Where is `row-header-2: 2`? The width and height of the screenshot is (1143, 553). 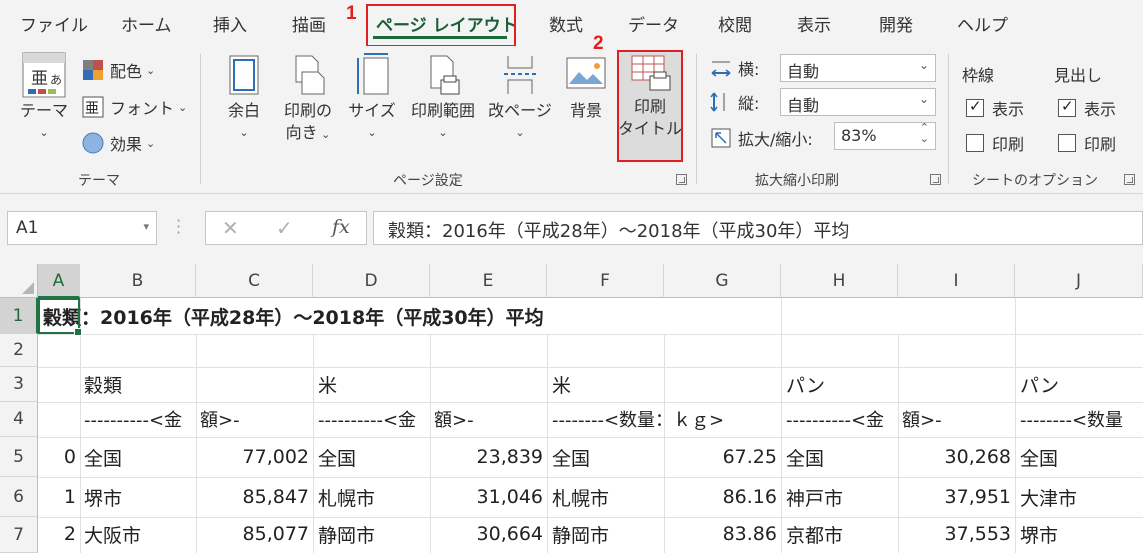 row-header-2: 2 is located at coordinates (19, 350).